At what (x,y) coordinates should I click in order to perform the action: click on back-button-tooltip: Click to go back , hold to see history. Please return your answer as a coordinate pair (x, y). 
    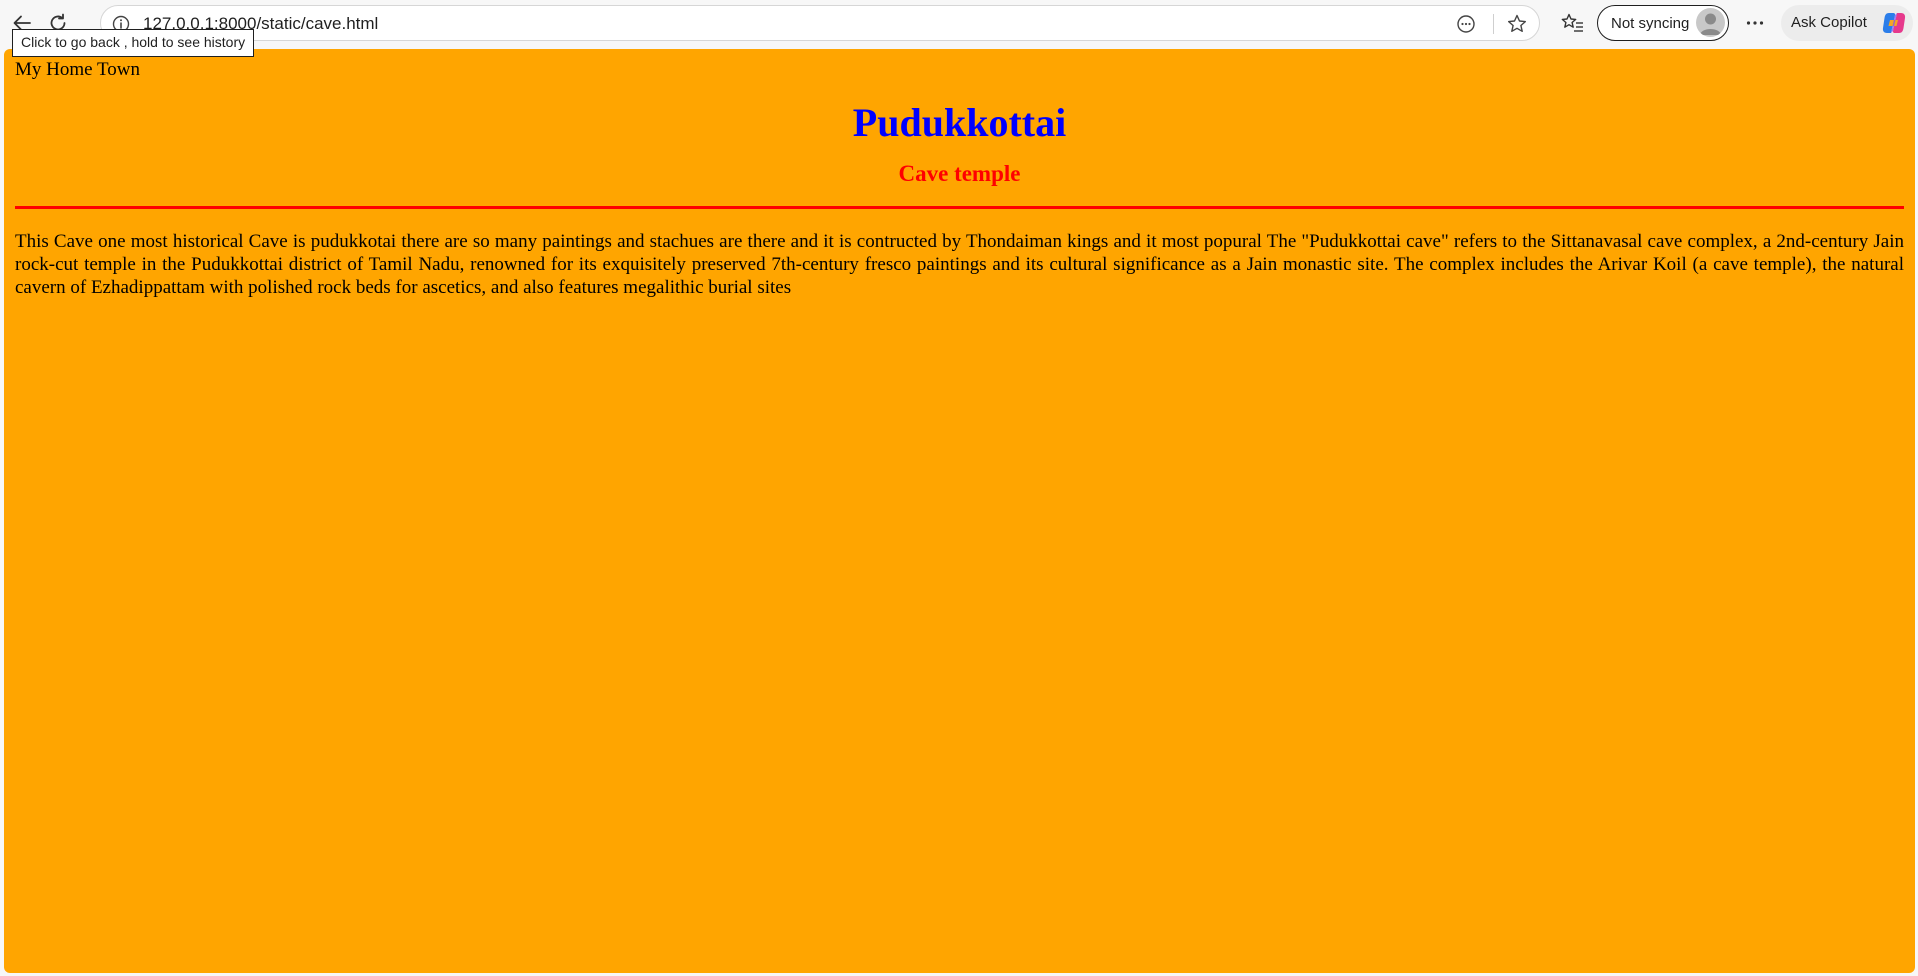
    Looking at the image, I should click on (133, 43).